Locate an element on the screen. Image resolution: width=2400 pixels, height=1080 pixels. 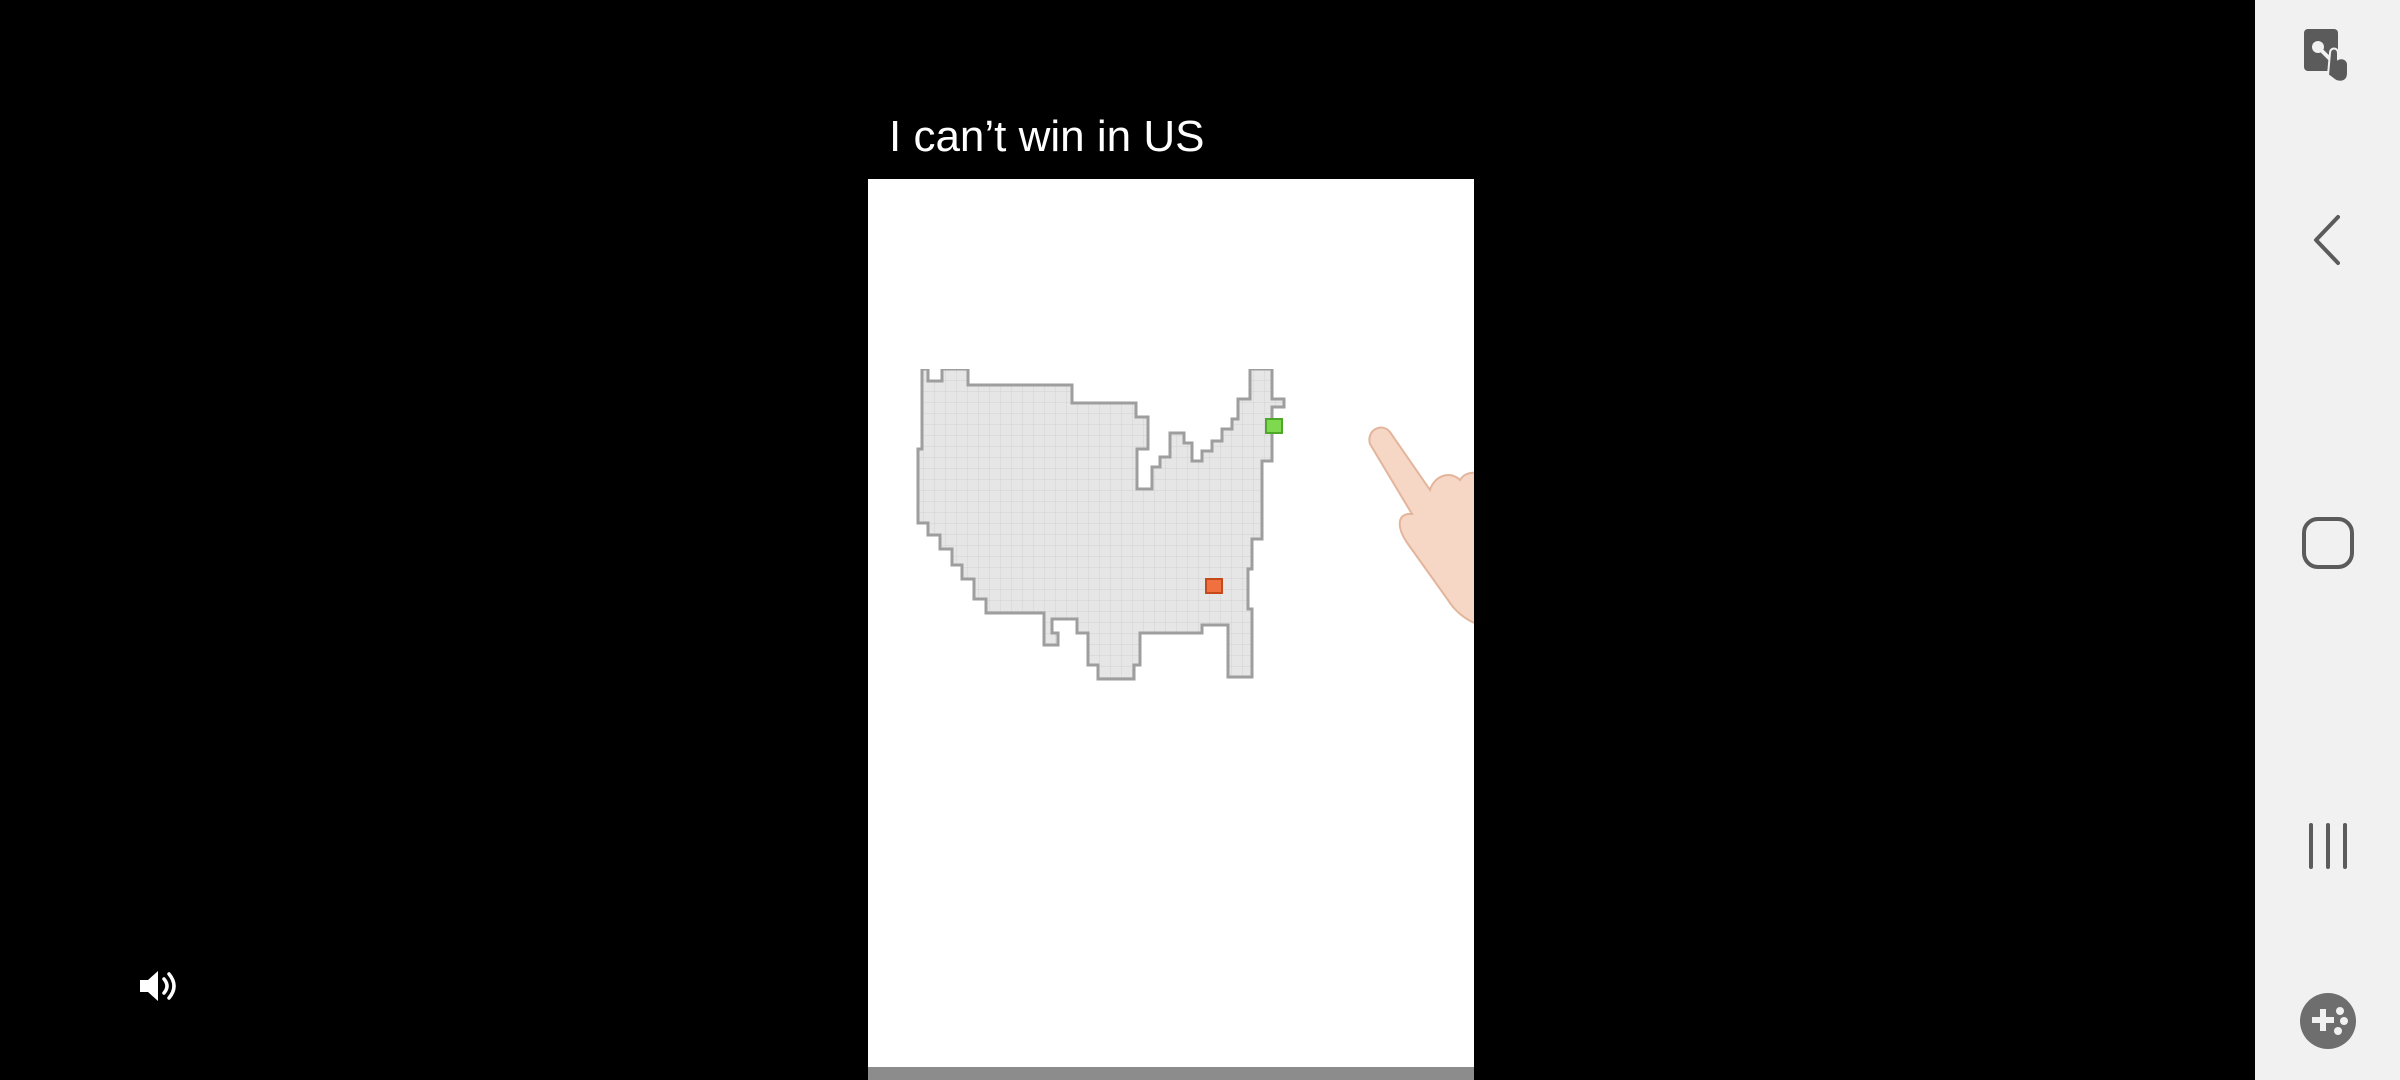
home-button is located at coordinates (2327, 543).